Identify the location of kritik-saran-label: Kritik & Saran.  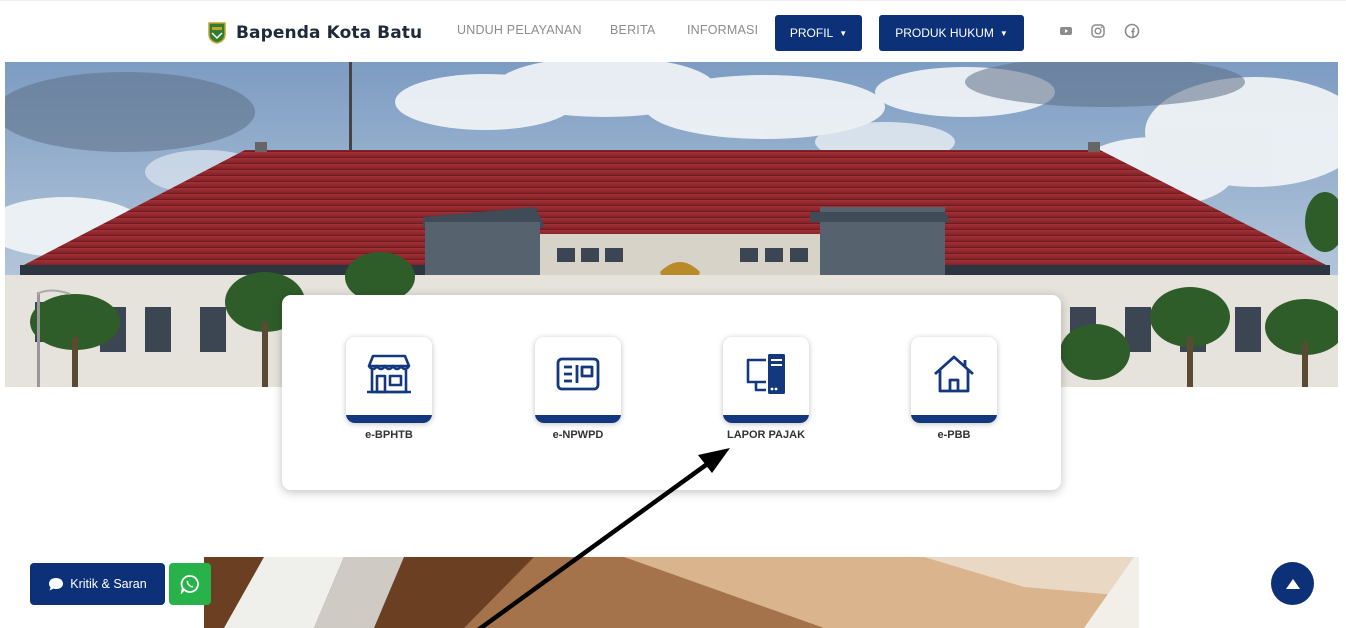
(108, 584).